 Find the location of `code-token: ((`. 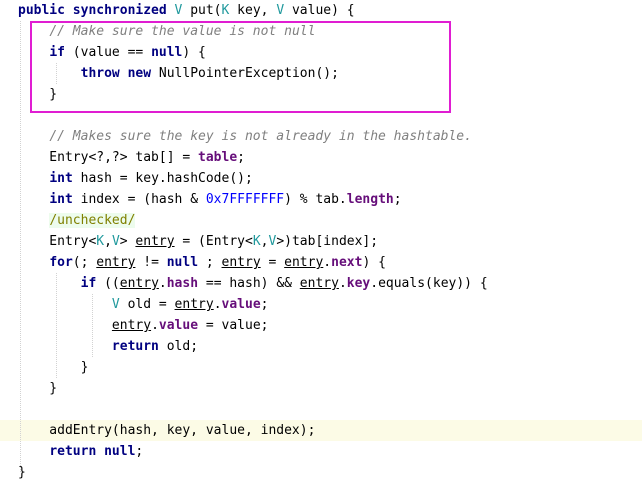

code-token: (( is located at coordinates (108, 283).